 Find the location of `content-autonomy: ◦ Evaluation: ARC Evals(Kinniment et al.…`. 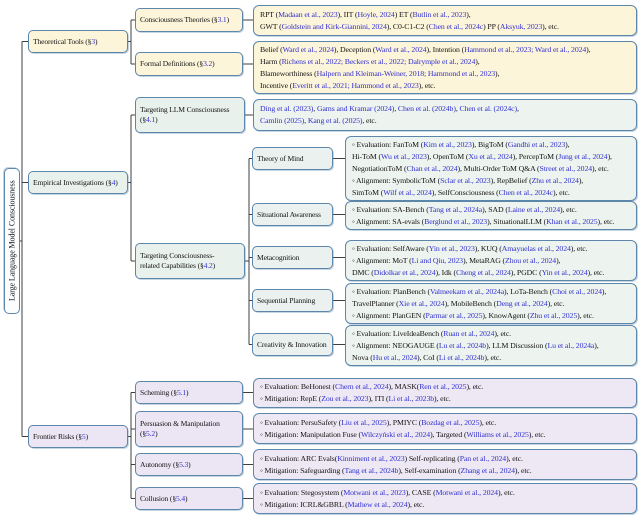

content-autonomy: ◦ Evaluation: ARC Evals(Kinniment et al.… is located at coordinates (445, 464).